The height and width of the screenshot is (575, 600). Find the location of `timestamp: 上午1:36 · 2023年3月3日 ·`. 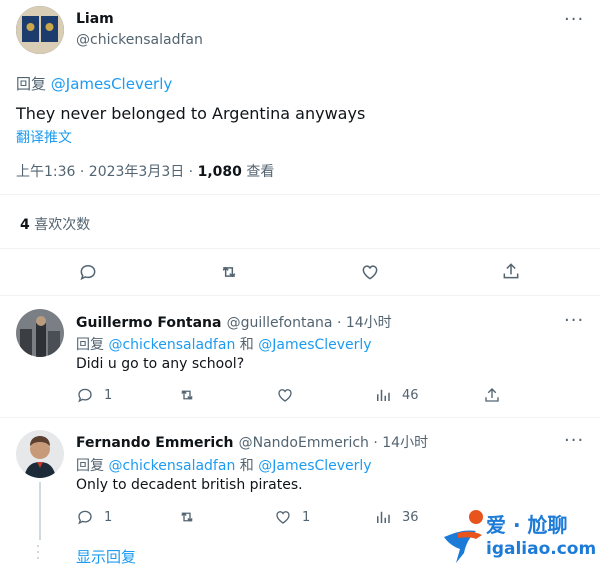

timestamp: 上午1:36 · 2023年3月3日 · is located at coordinates (107, 172).